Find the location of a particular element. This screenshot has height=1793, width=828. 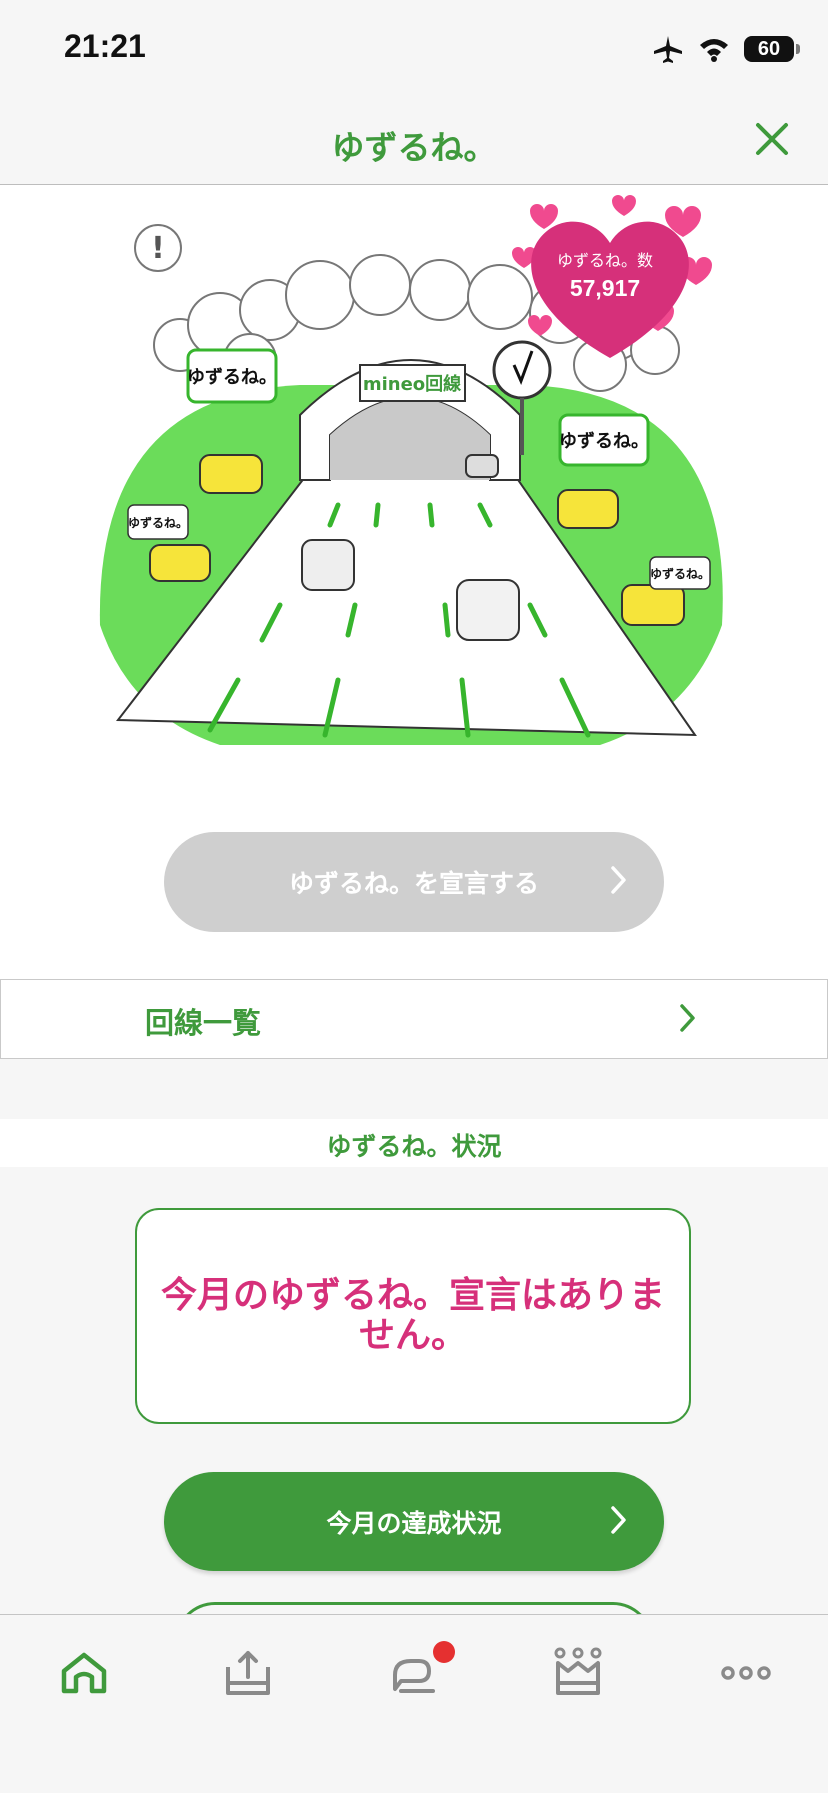

counter-value: 57,917 is located at coordinates (605, 288).